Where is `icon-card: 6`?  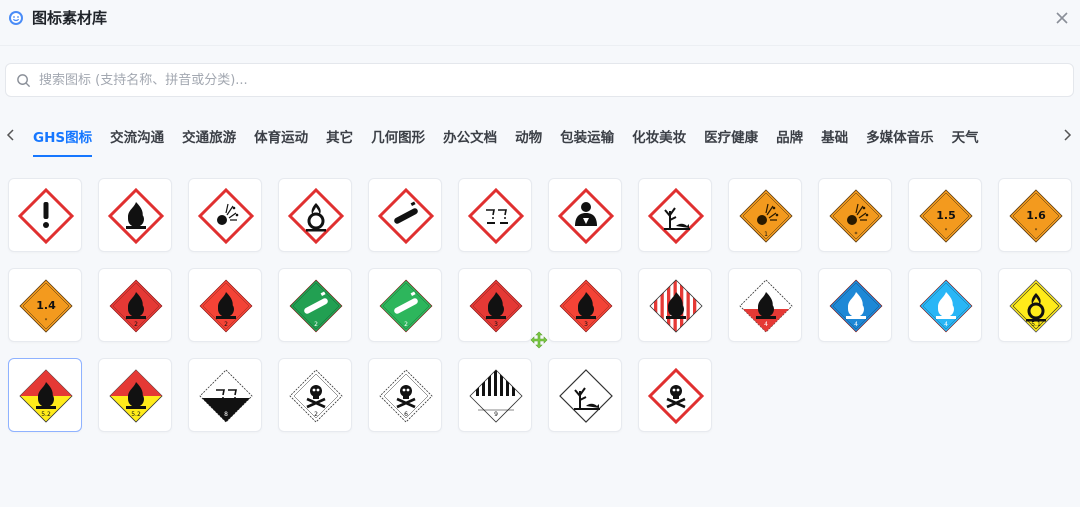 icon-card: 6 is located at coordinates (405, 395).